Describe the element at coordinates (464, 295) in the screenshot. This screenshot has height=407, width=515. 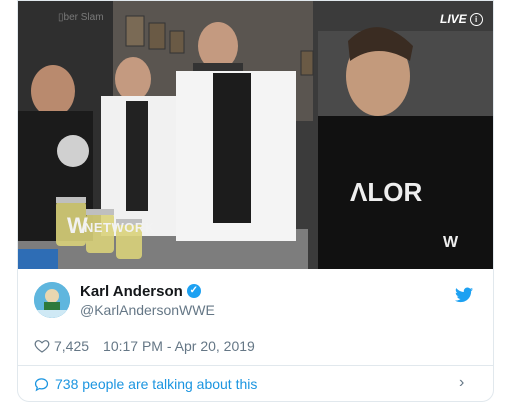
I see `twitter-bird-icon` at that location.